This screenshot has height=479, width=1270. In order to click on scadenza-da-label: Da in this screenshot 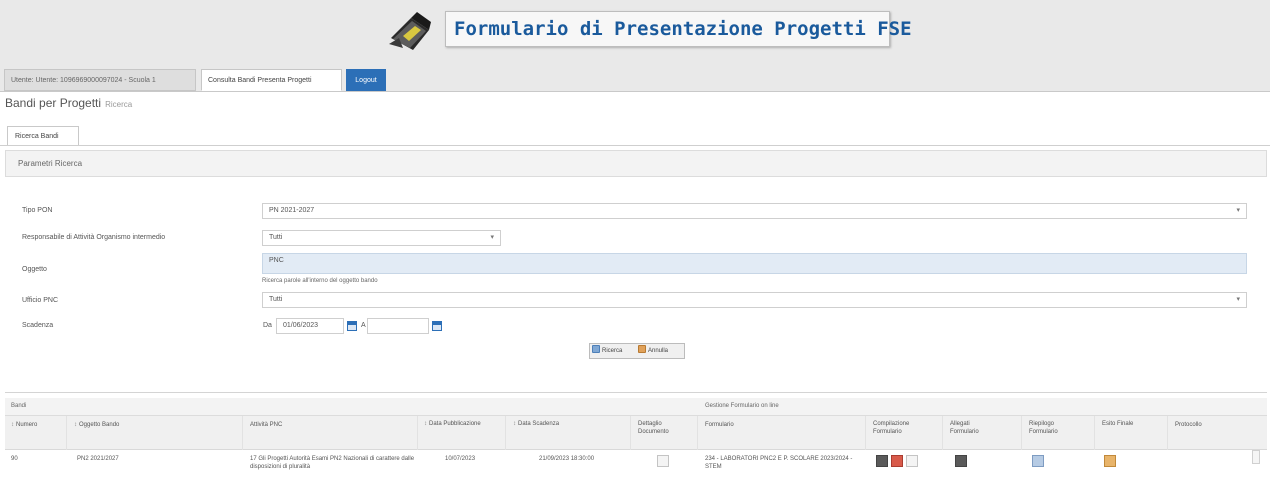, I will do `click(267, 325)`.